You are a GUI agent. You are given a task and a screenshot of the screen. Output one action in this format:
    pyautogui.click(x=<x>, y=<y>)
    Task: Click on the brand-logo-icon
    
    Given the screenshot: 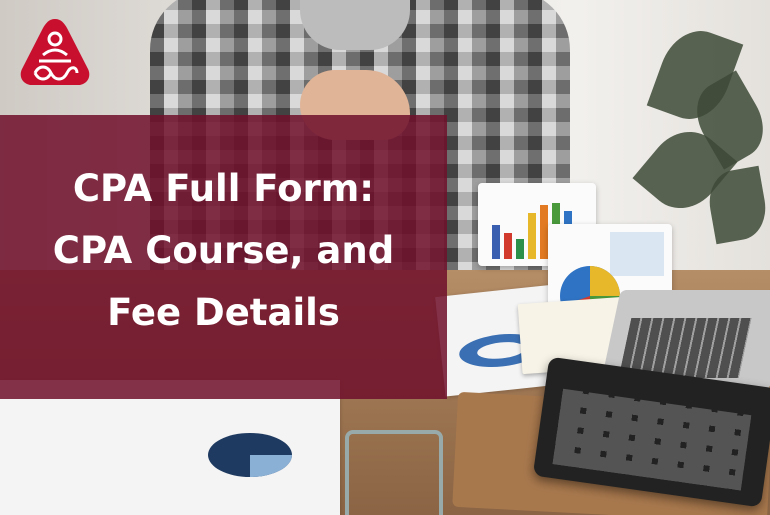 What is the action you would take?
    pyautogui.click(x=55, y=53)
    